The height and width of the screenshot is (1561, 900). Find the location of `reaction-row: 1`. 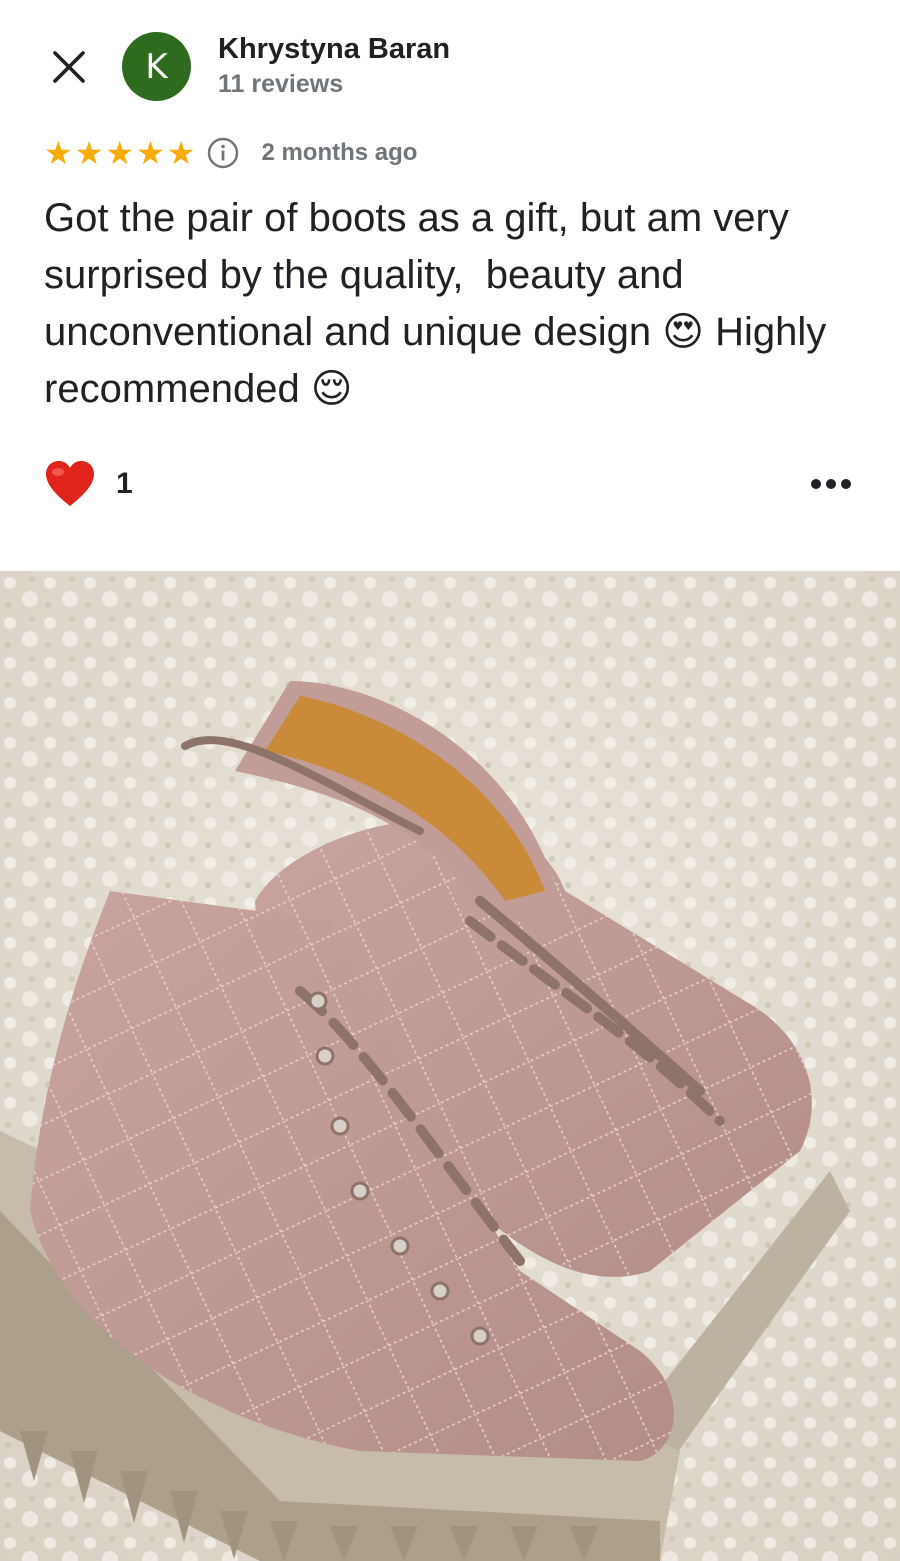

reaction-row: 1 is located at coordinates (88, 484).